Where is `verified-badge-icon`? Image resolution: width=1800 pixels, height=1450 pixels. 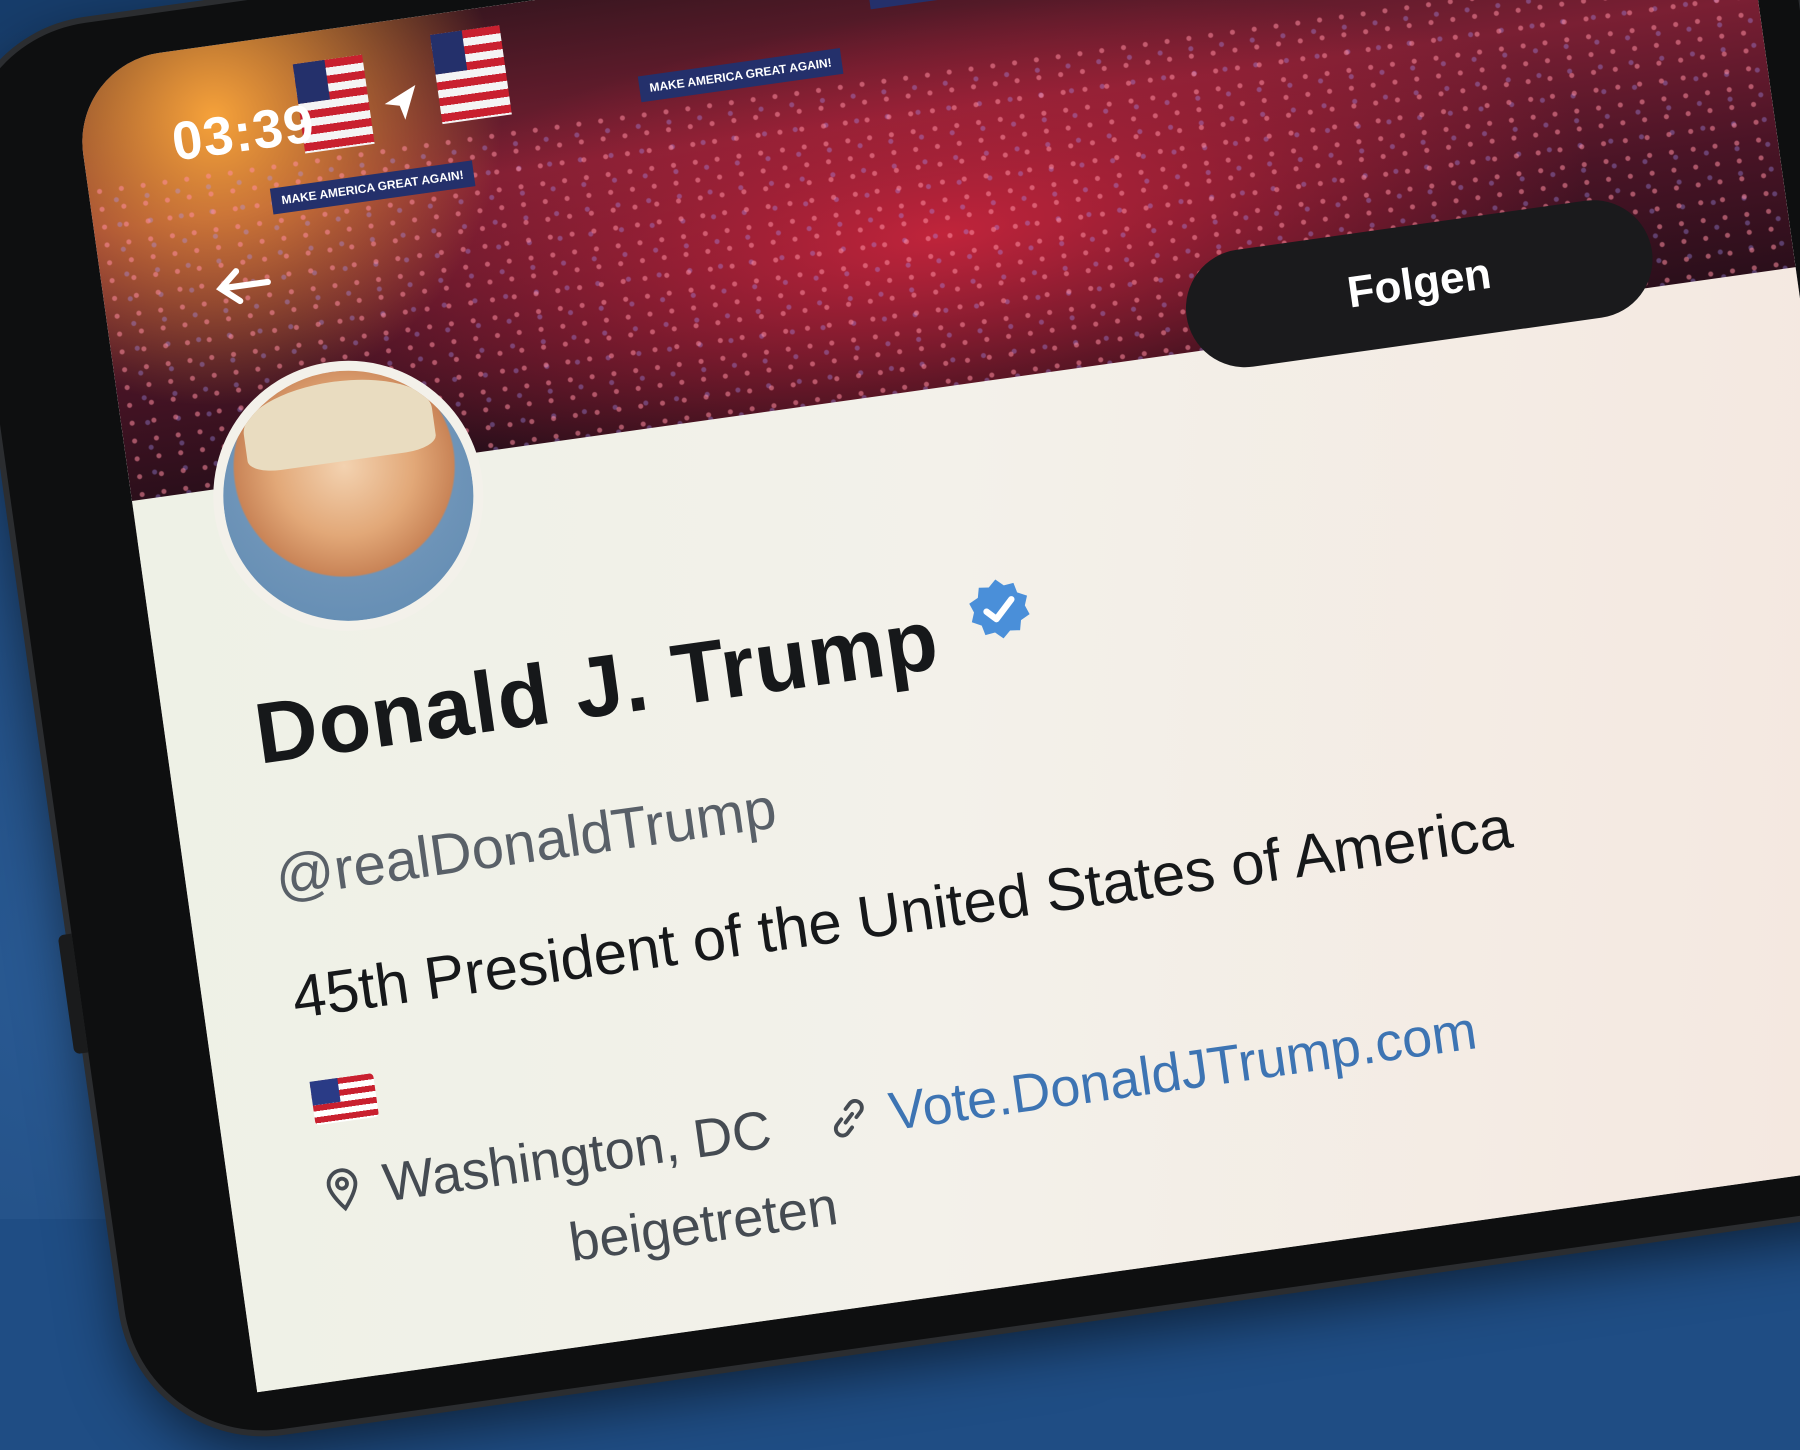
verified-badge-icon is located at coordinates (999, 608).